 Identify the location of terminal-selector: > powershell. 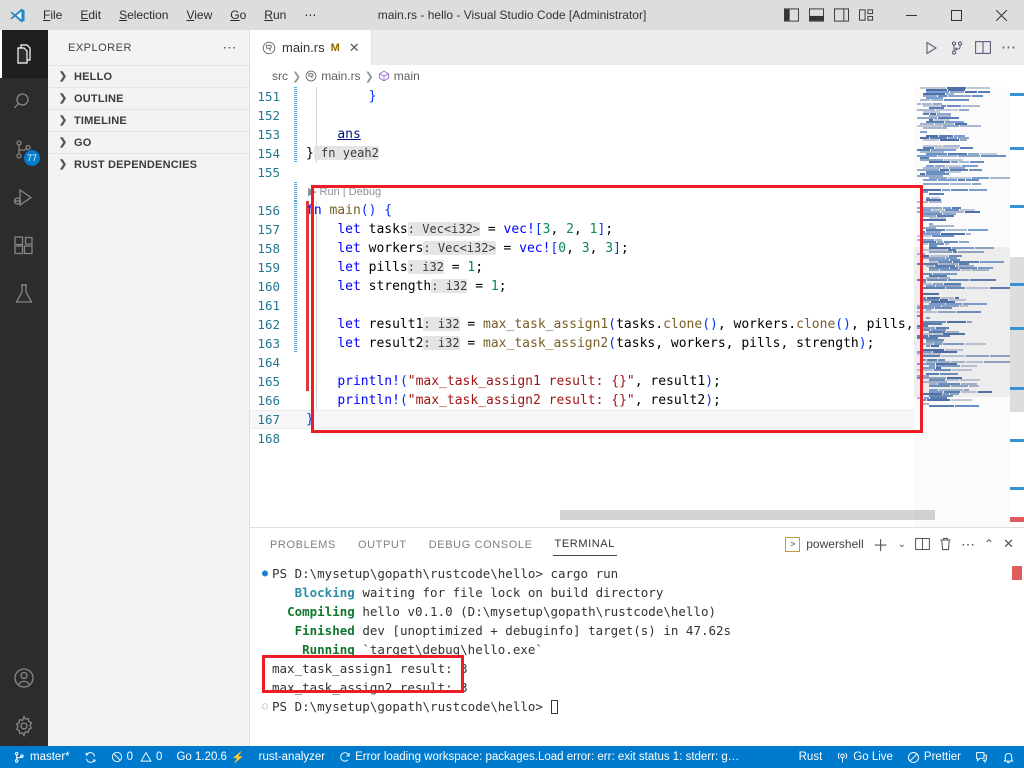
(824, 544).